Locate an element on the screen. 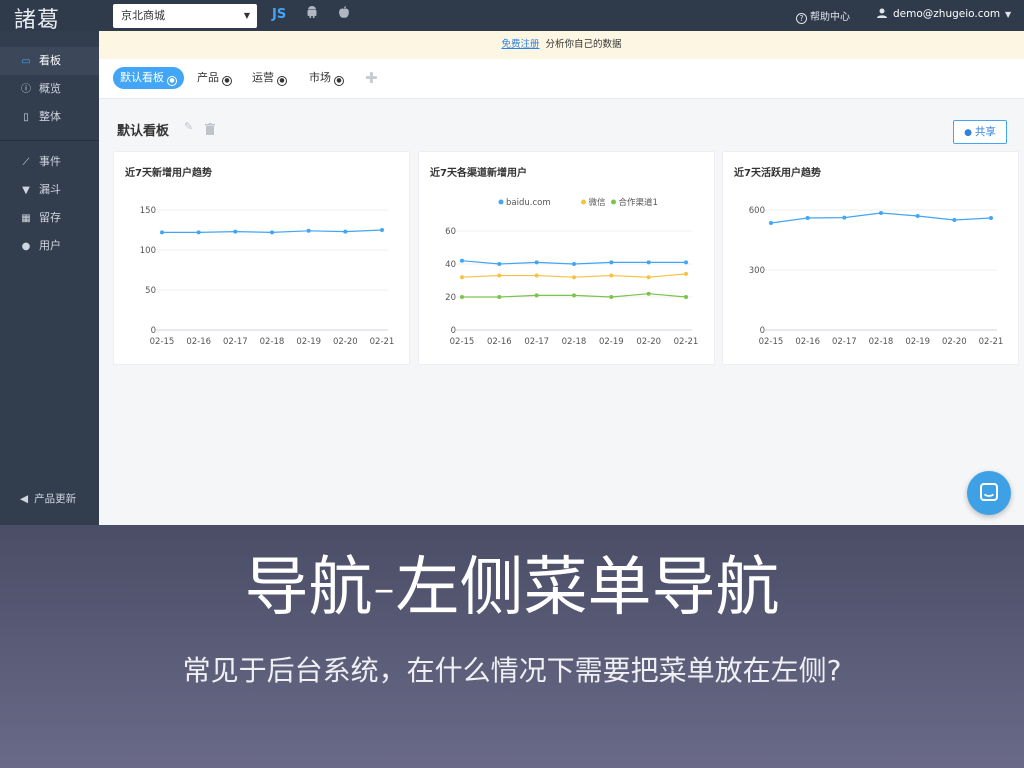  user-email: demo@zhugeio.com is located at coordinates (947, 14).